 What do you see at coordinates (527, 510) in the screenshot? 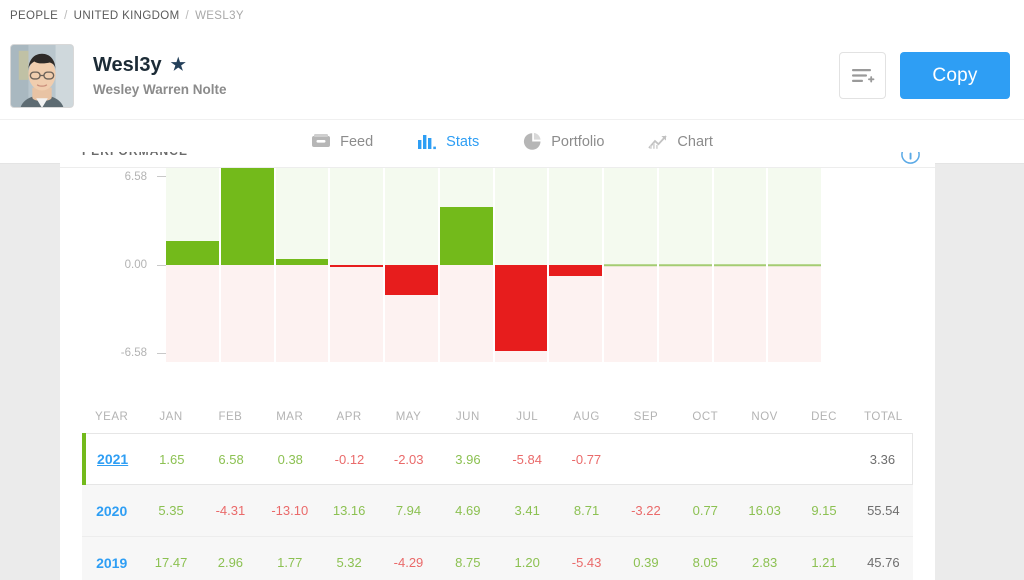
I see `table-cell-jul: 3.41` at bounding box center [527, 510].